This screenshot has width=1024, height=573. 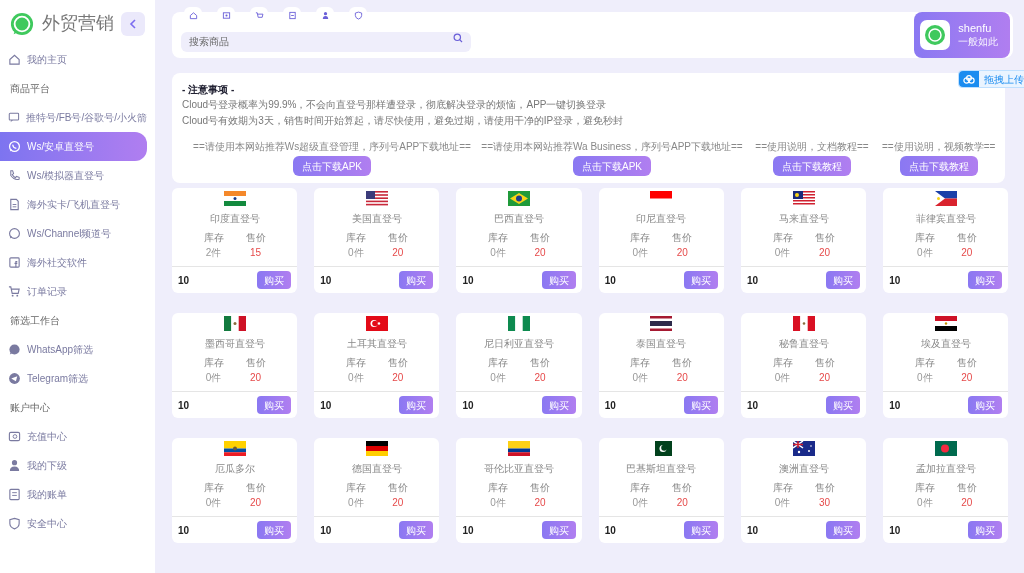 I want to click on sidebar-item: WhatsApp筛选, so click(x=77, y=349).